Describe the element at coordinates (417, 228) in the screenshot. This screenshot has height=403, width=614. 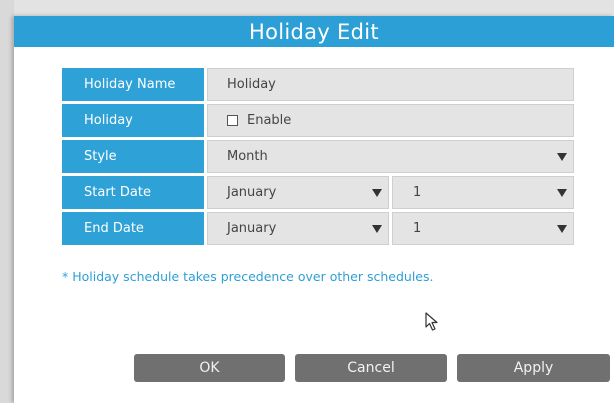
I see `end-day-value: 1` at that location.